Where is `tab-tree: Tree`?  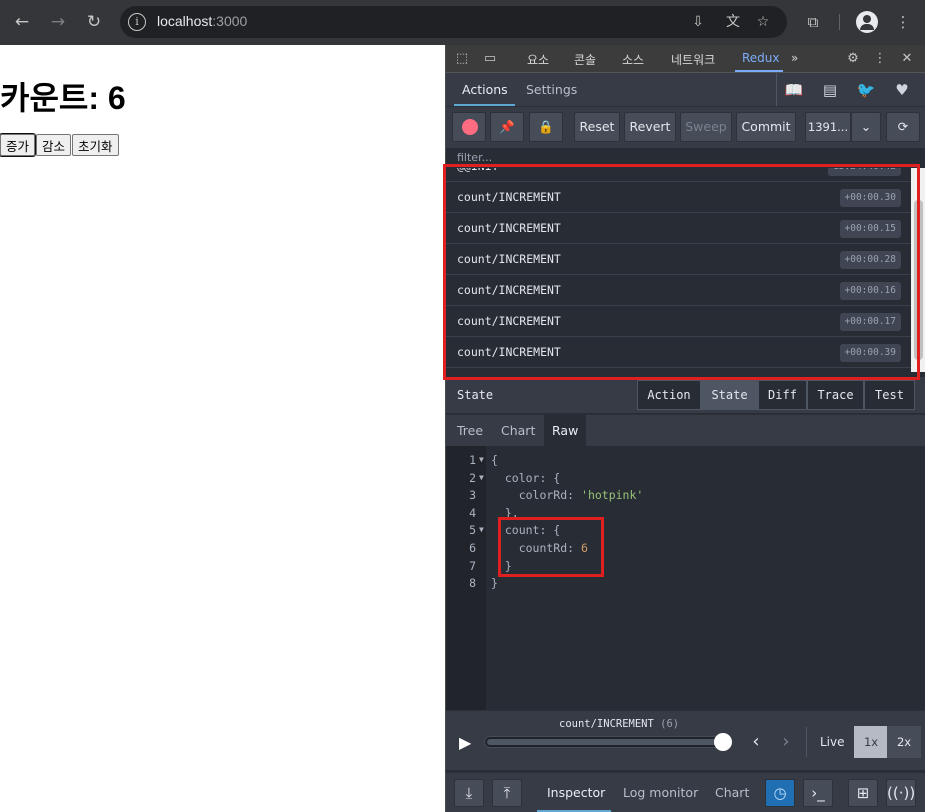 tab-tree: Tree is located at coordinates (470, 431).